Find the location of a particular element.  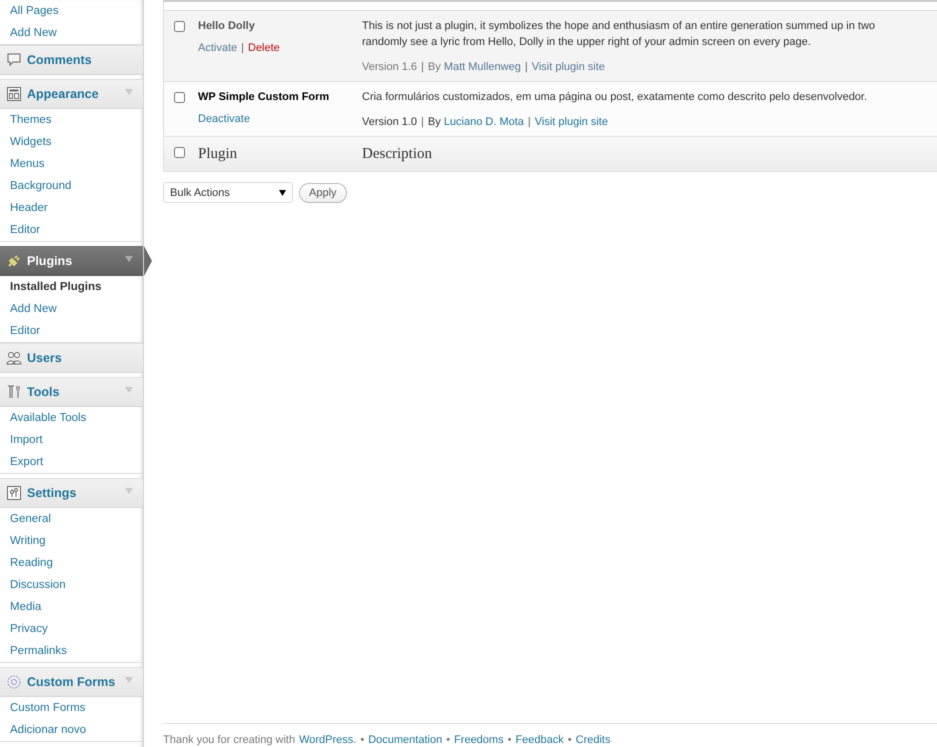

sidebar-item: Installed Plugins is located at coordinates (71, 287).